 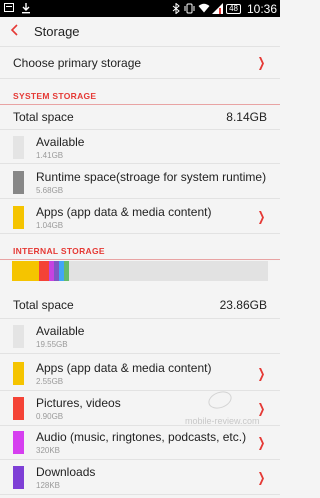 What do you see at coordinates (140, 271) in the screenshot?
I see `storage-usage-bar` at bounding box center [140, 271].